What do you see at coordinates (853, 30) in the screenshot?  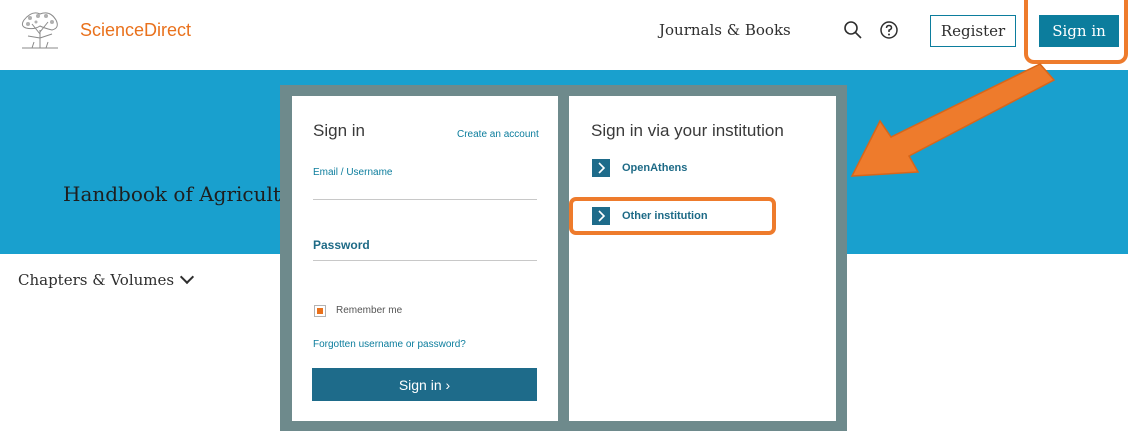 I see `search-icon` at bounding box center [853, 30].